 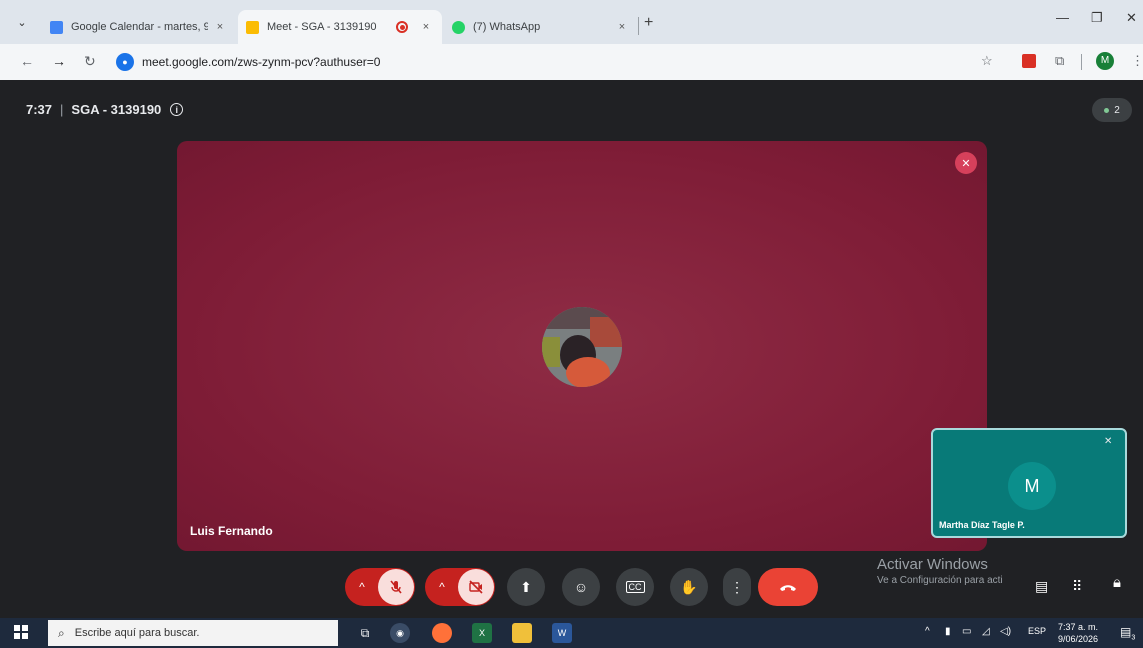 I want to click on present-icon: ⬆, so click(x=526, y=586).